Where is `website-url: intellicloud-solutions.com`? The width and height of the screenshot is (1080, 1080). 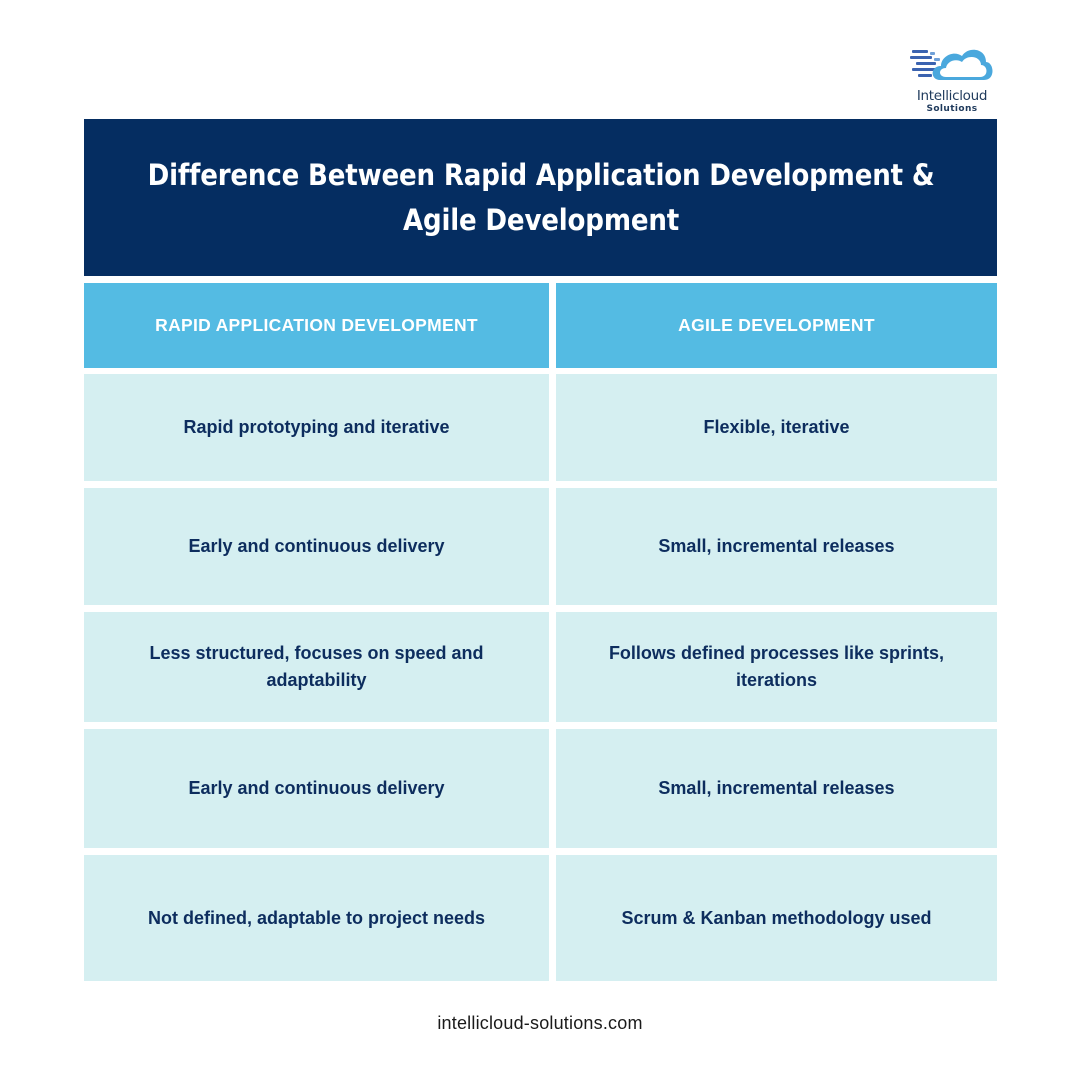
website-url: intellicloud-solutions.com is located at coordinates (540, 1023).